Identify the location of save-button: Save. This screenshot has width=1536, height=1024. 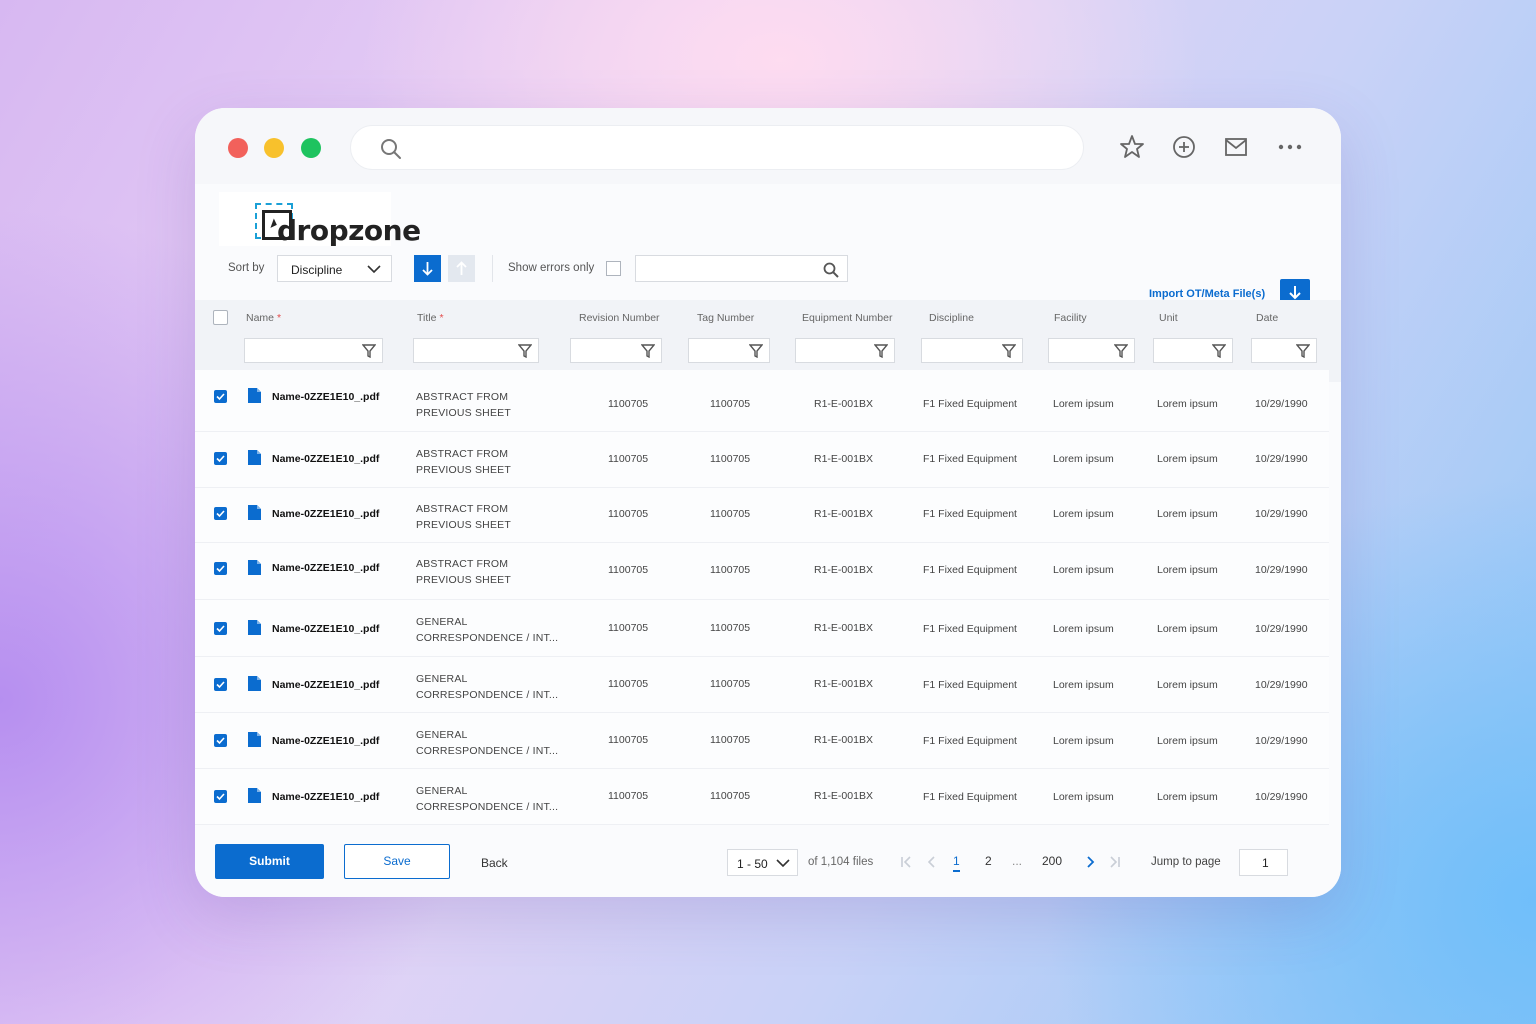
(397, 861).